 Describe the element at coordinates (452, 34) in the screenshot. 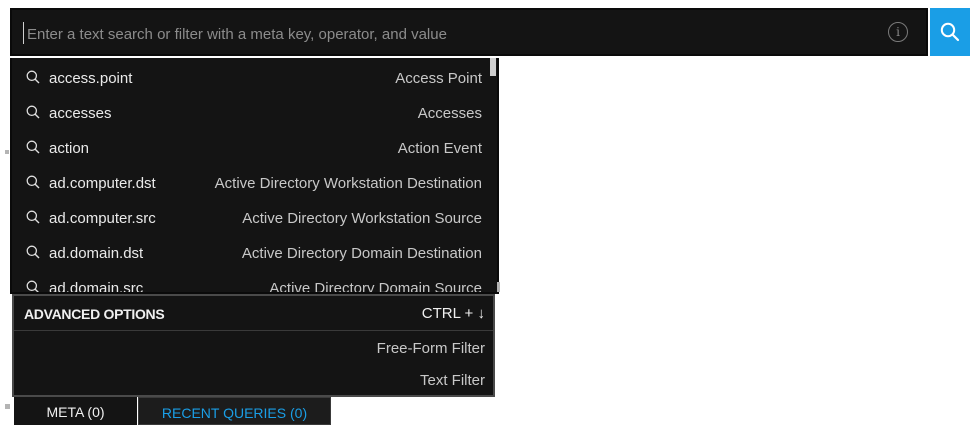

I see `search-input` at that location.